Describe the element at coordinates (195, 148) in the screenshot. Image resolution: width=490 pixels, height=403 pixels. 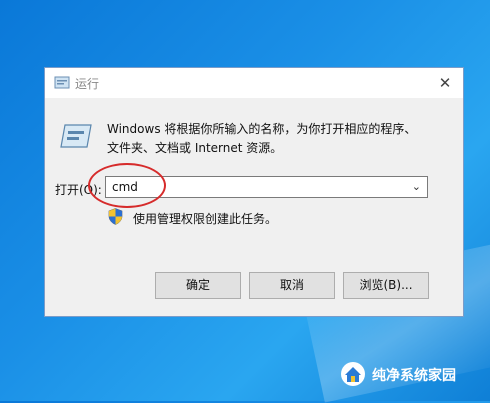
I see `description-line-2: 文件夹、文档或 Internet 资源。` at that location.